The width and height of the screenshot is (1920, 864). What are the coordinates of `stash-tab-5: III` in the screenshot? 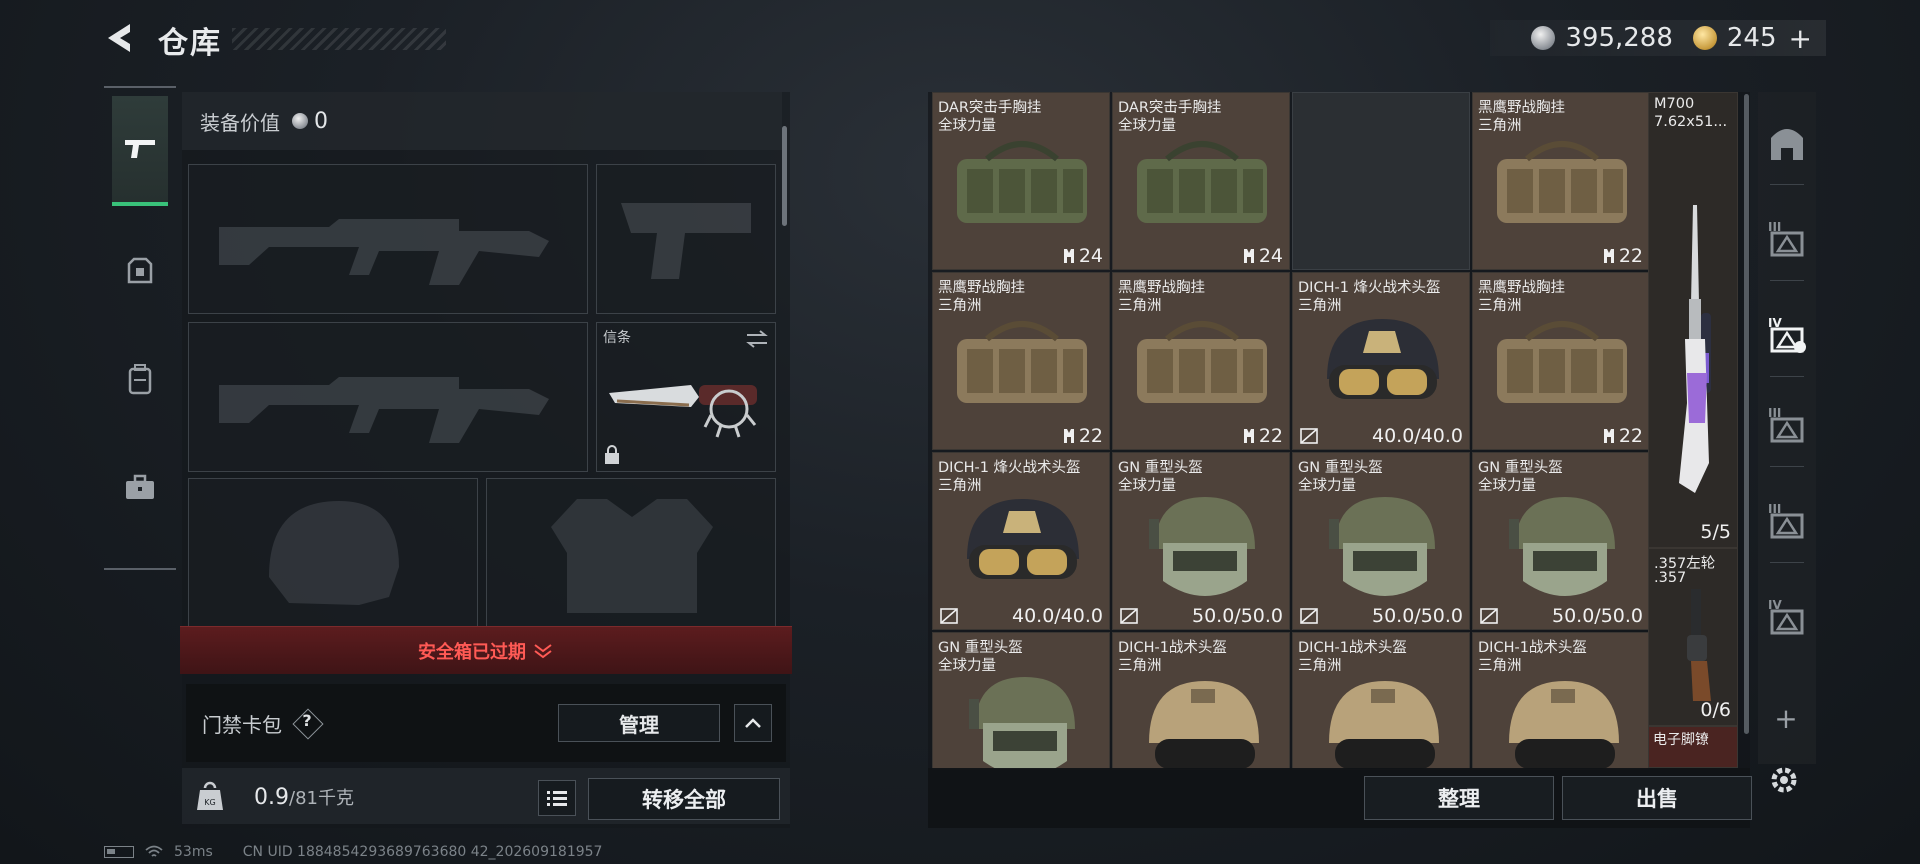 It's located at (1787, 521).